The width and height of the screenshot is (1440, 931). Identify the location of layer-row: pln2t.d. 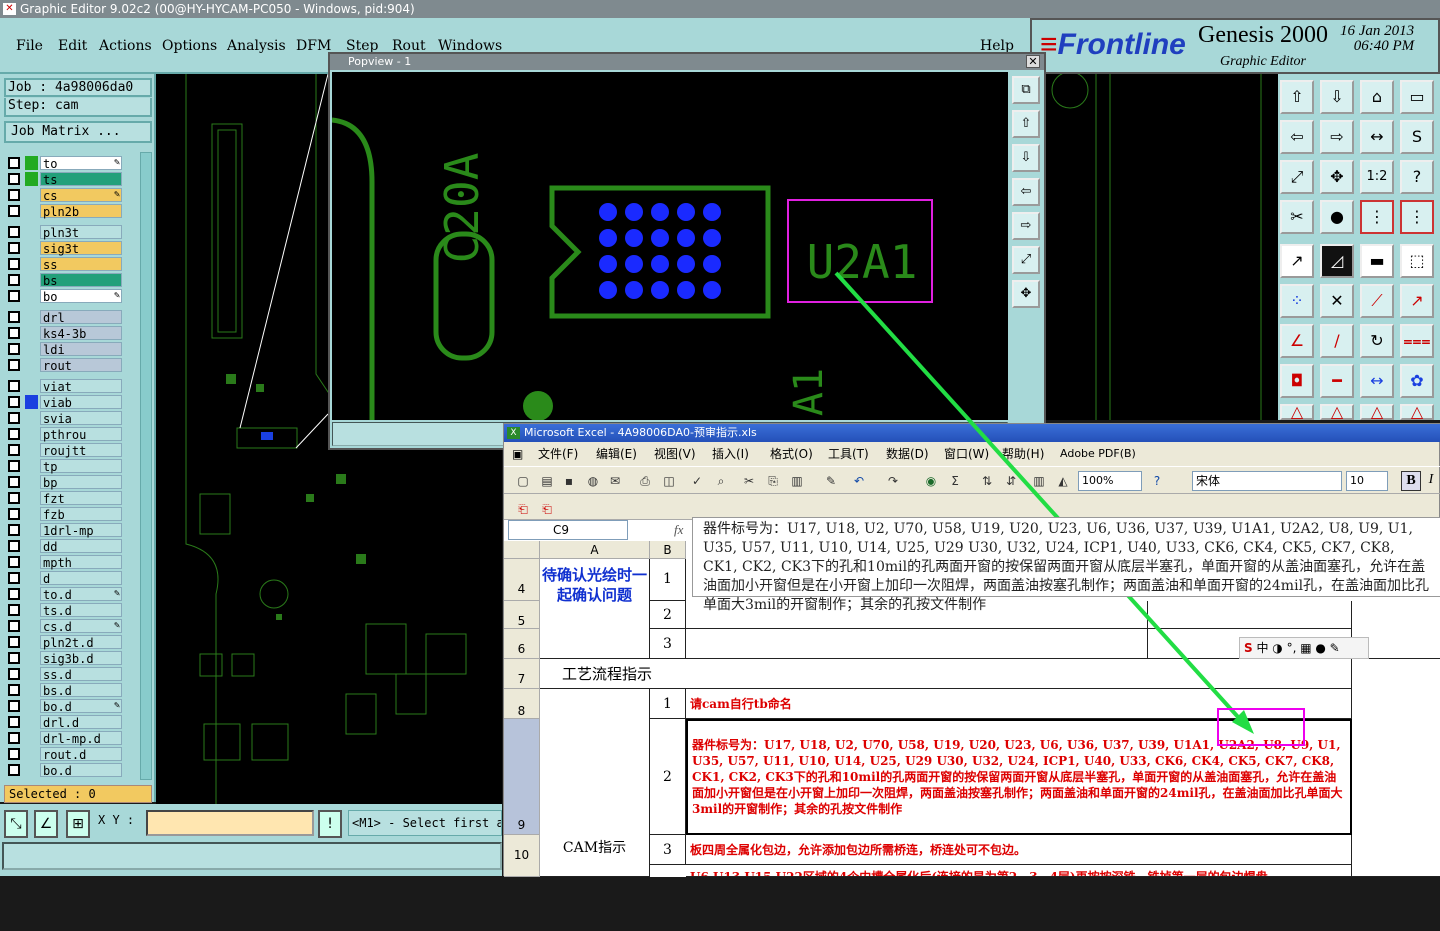
(65, 642).